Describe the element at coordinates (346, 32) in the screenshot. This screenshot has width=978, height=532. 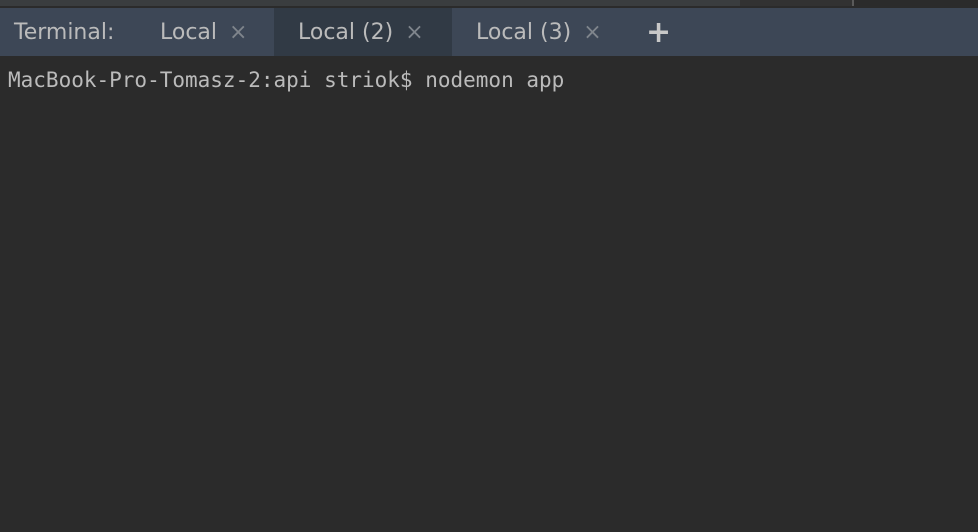
I see `tab-label: Local (2)` at that location.